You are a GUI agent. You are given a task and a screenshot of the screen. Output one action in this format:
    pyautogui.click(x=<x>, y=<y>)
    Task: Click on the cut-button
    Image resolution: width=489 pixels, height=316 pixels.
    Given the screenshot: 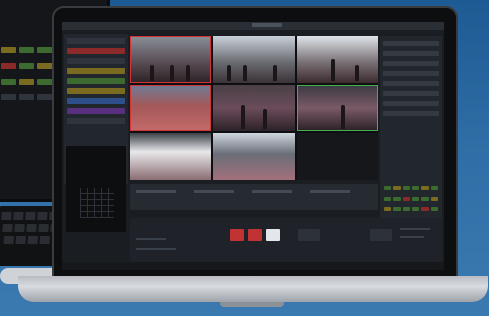 What is the action you would take?
    pyautogui.click(x=237, y=235)
    